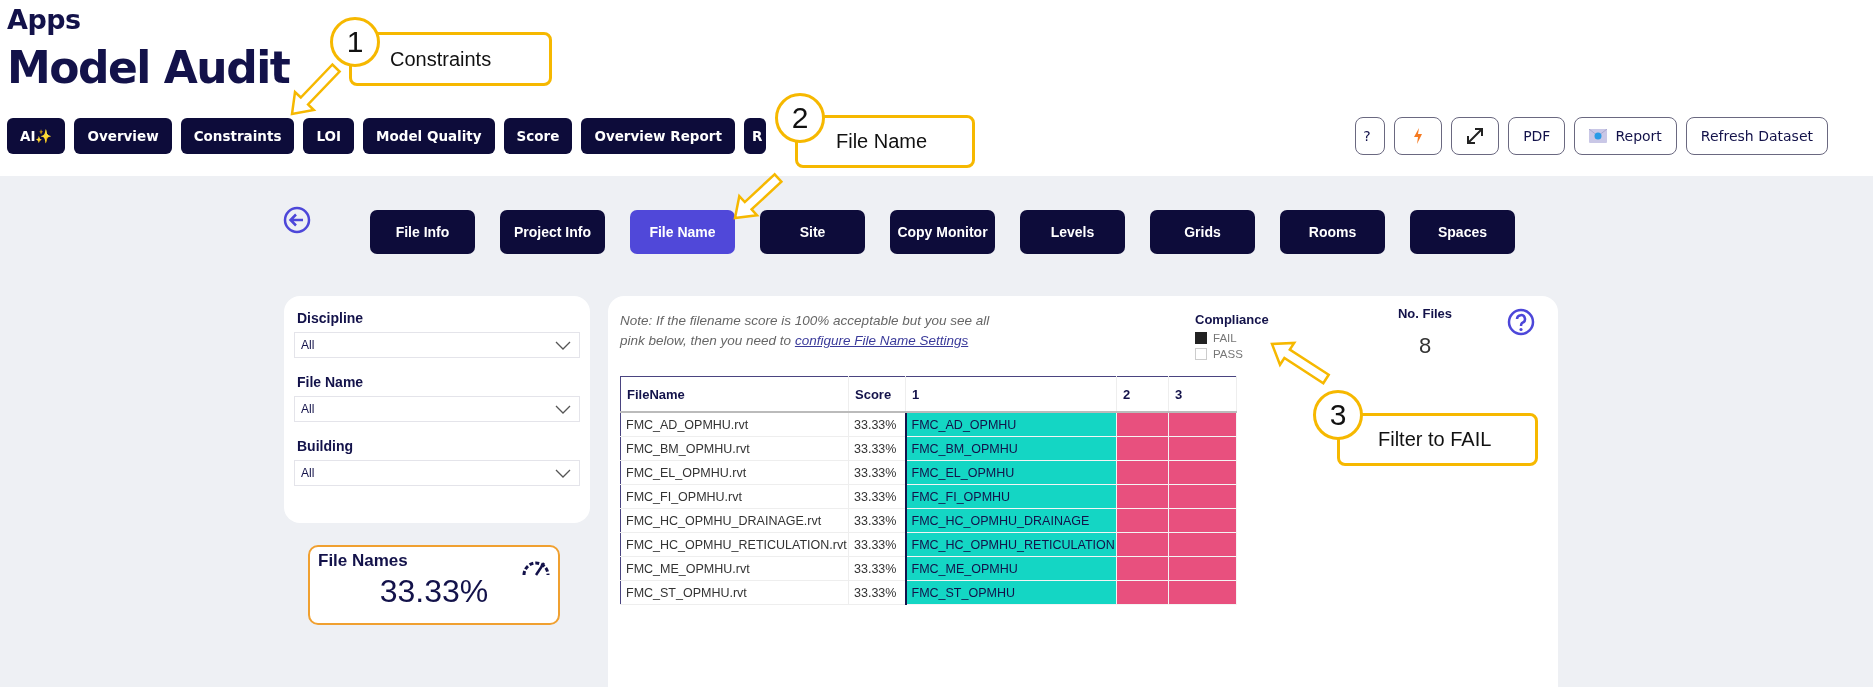  I want to click on mail-icon, so click(1598, 136).